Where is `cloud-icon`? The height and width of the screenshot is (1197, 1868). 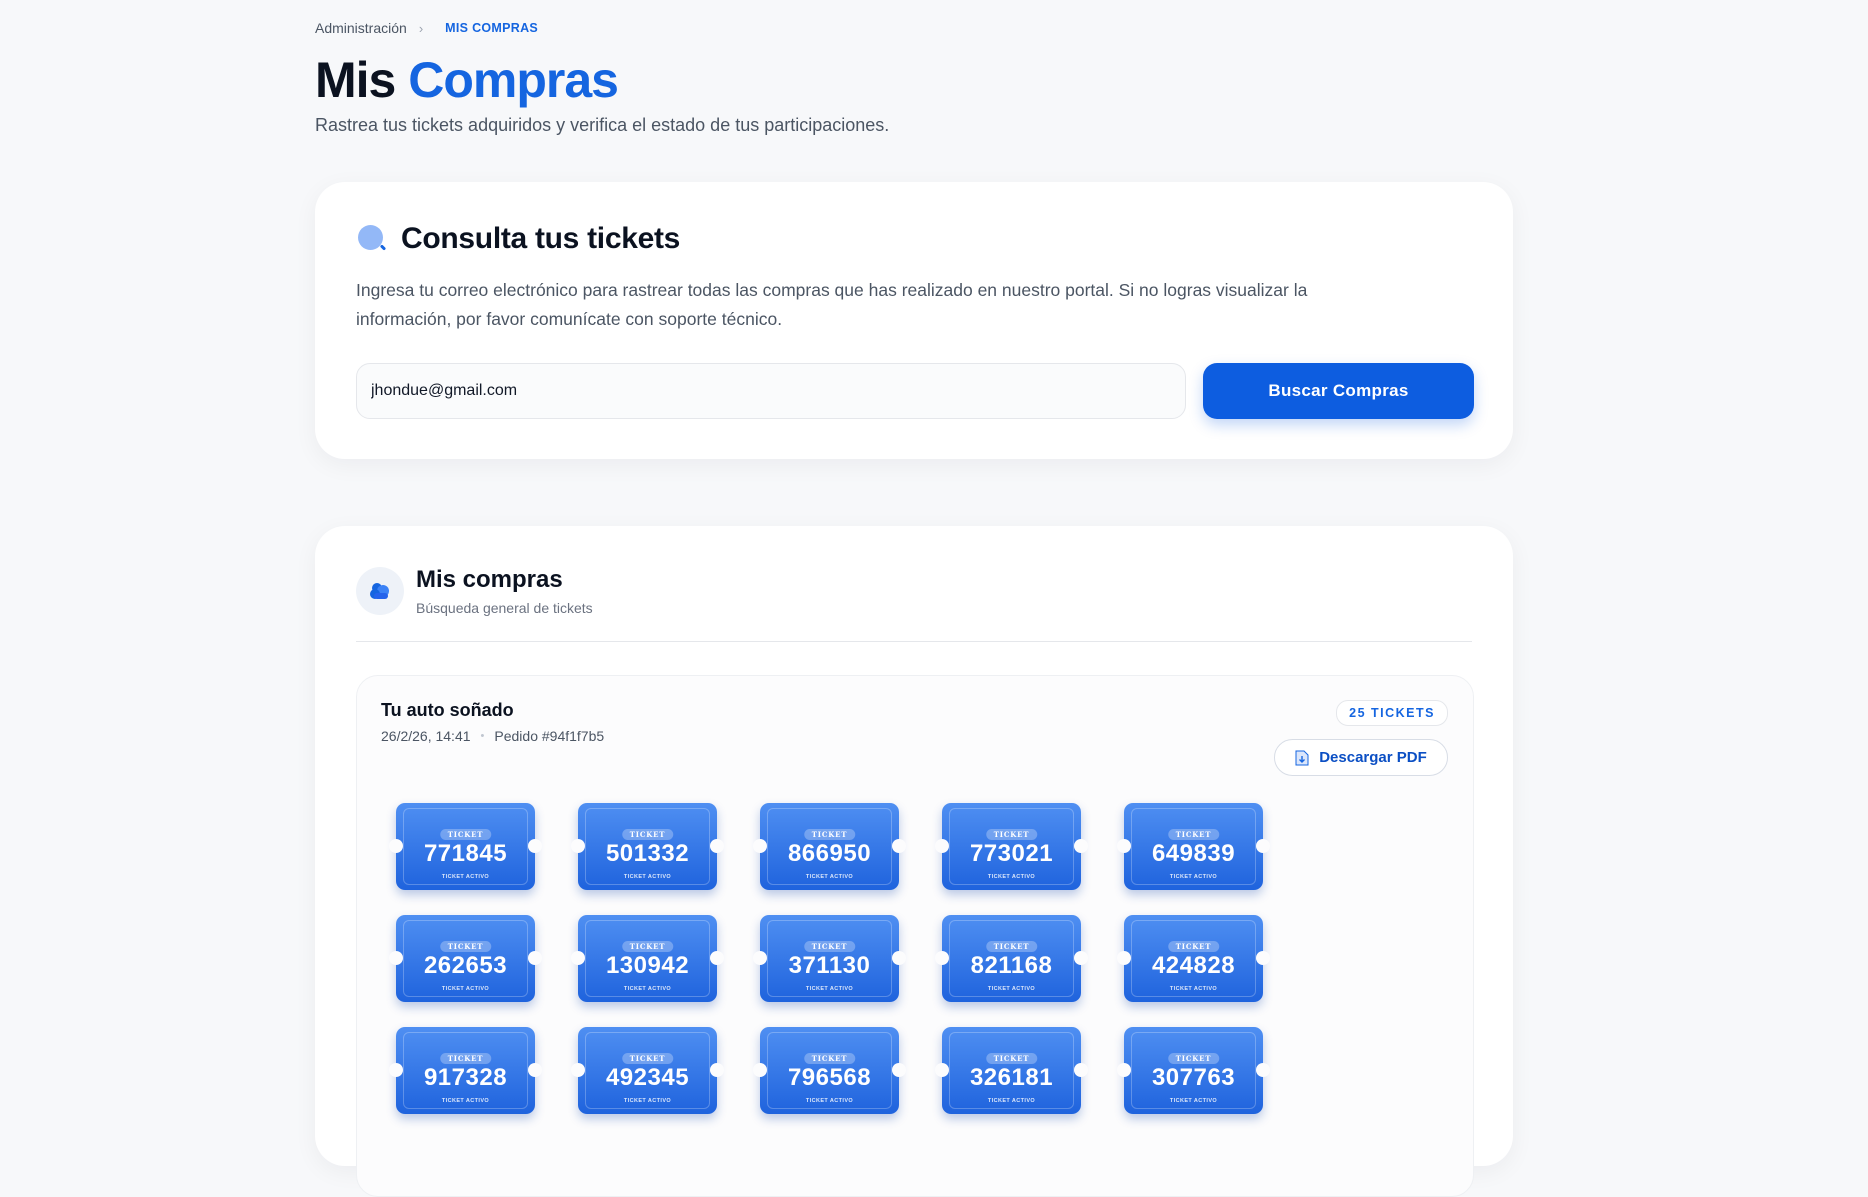
cloud-icon is located at coordinates (379, 591).